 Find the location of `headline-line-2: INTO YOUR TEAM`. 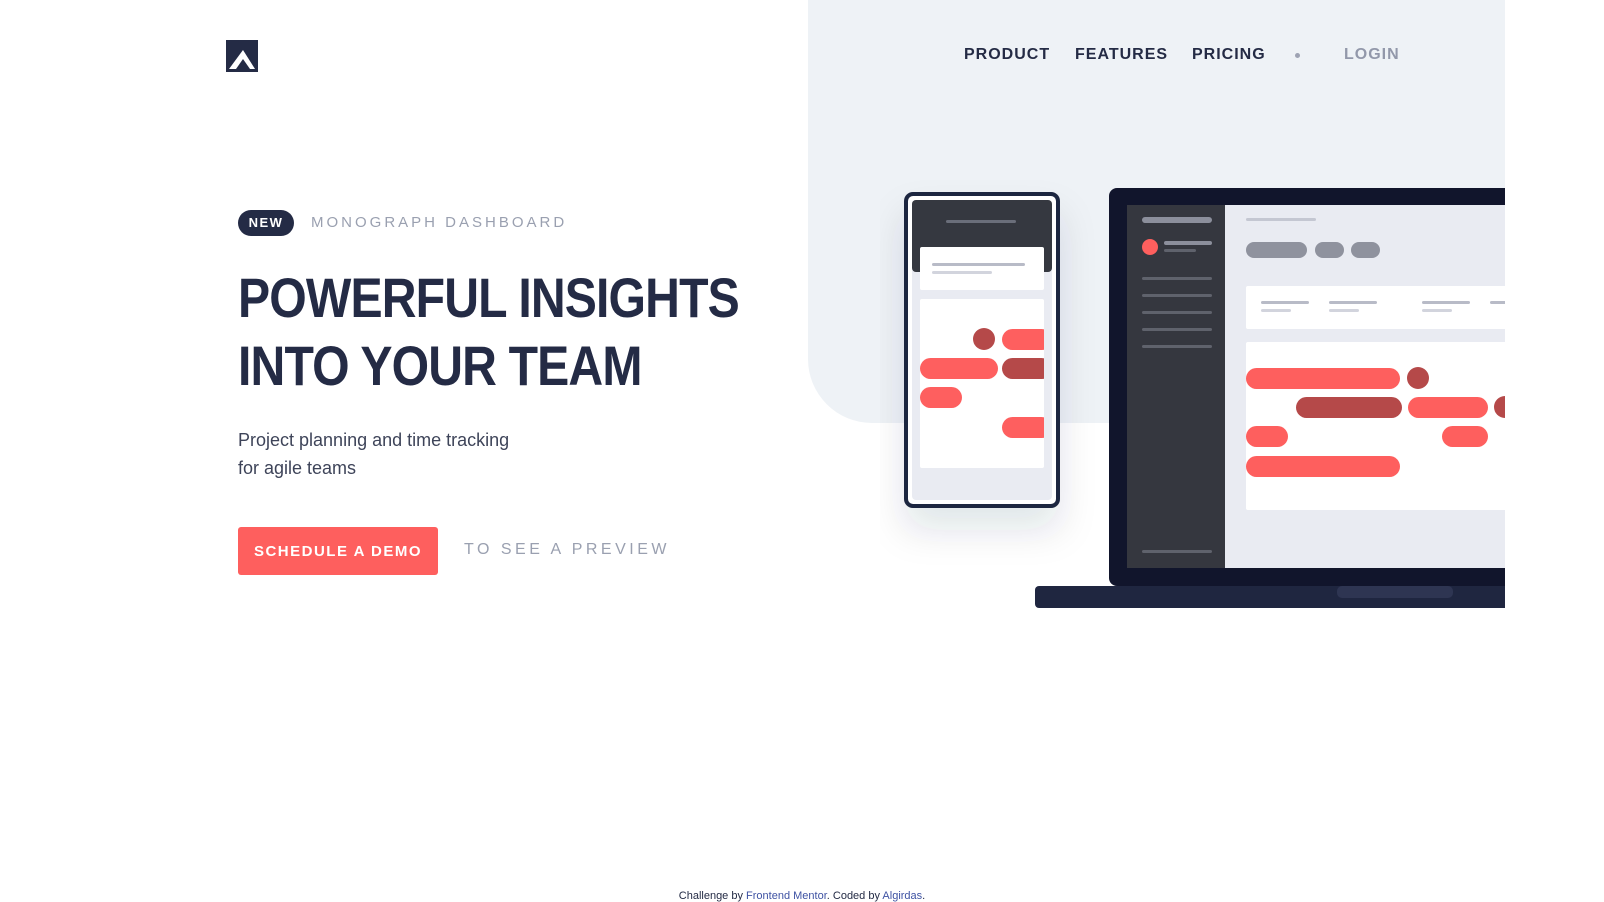

headline-line-2: INTO YOUR TEAM is located at coordinates (440, 365).